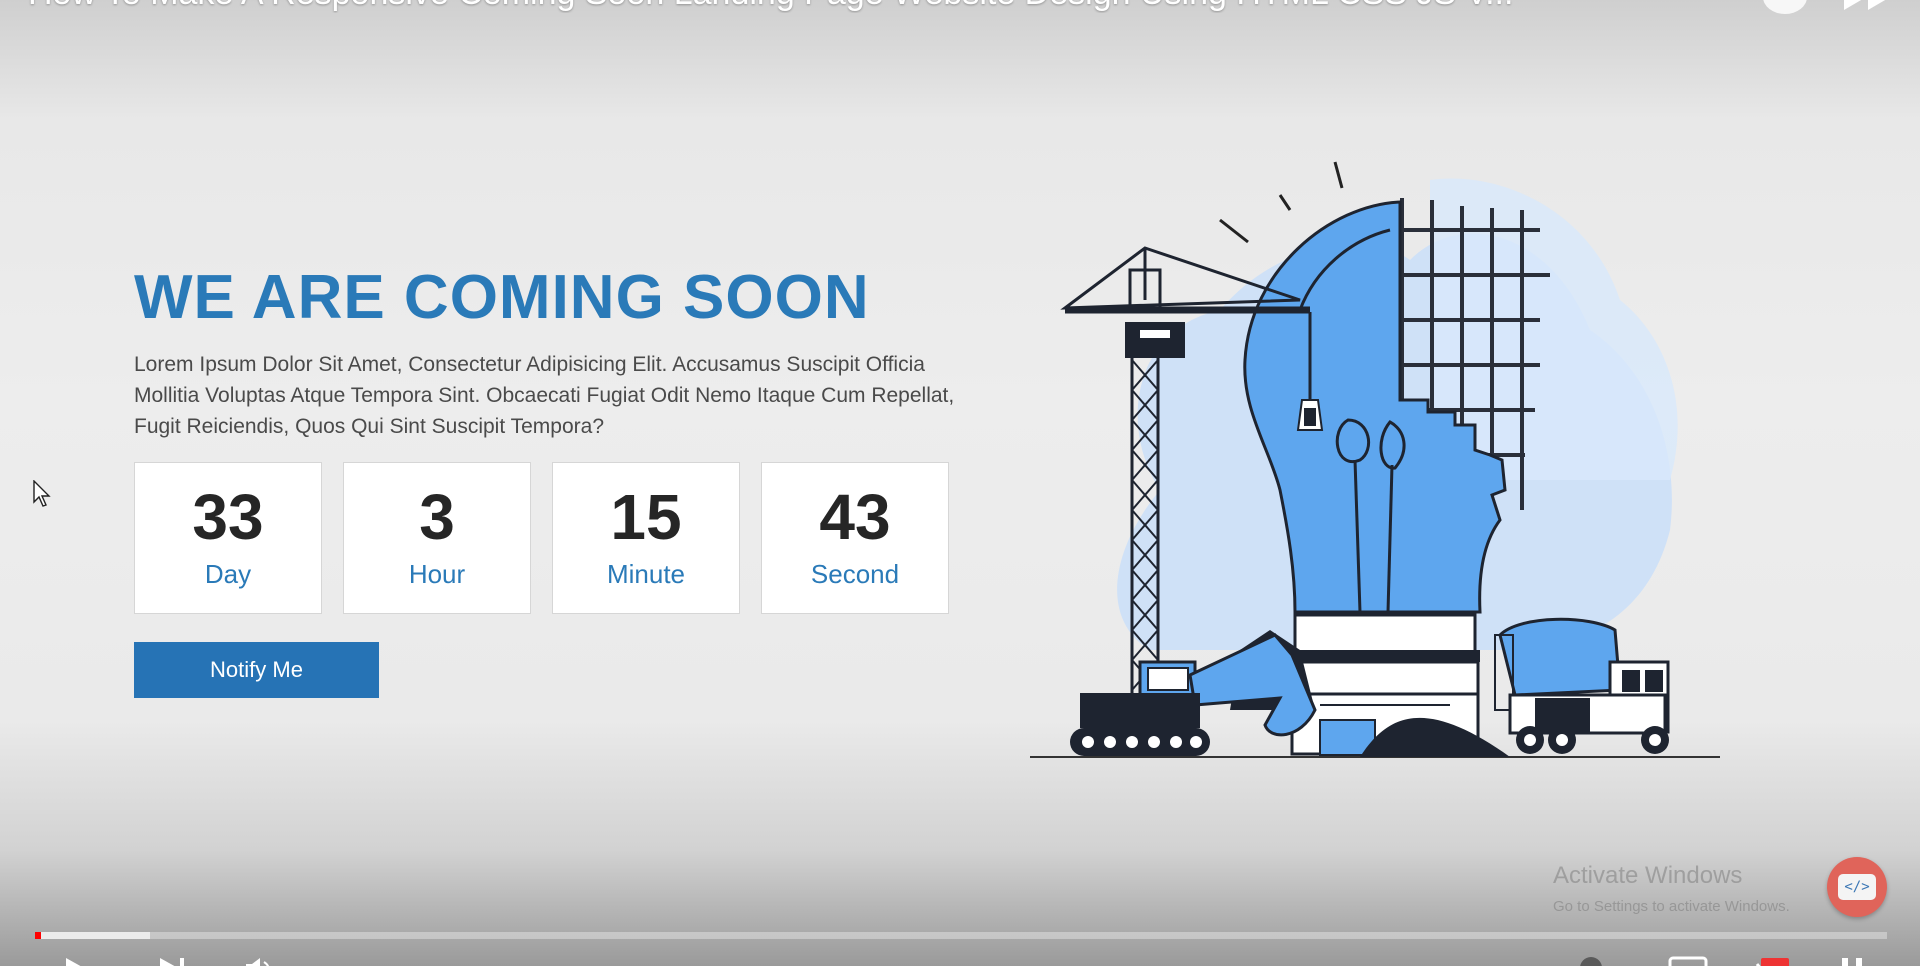 Image resolution: width=1920 pixels, height=966 pixels. I want to click on code-icon: </>, so click(1857, 887).